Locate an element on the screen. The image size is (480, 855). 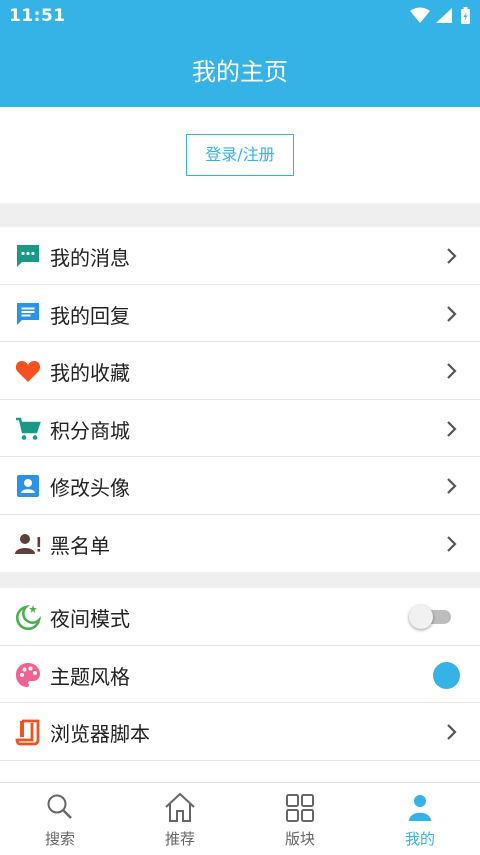
menu-item-label: 我的收藏 is located at coordinates (90, 373).